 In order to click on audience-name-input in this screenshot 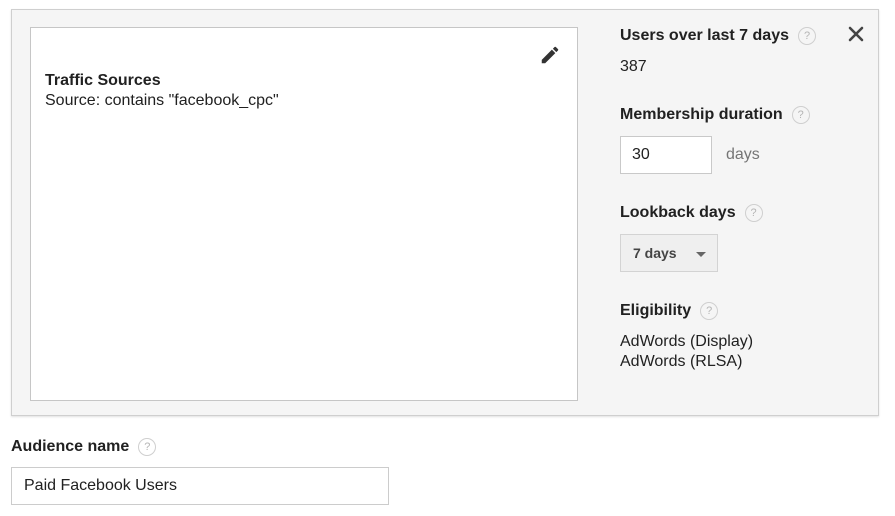, I will do `click(200, 486)`.